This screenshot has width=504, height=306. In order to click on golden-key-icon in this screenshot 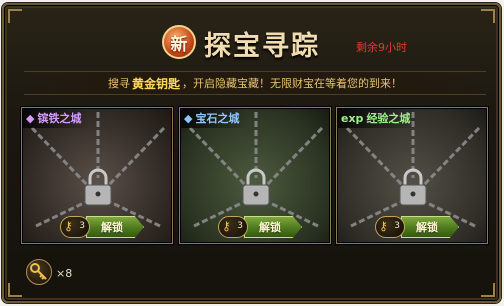, I will do `click(39, 272)`.